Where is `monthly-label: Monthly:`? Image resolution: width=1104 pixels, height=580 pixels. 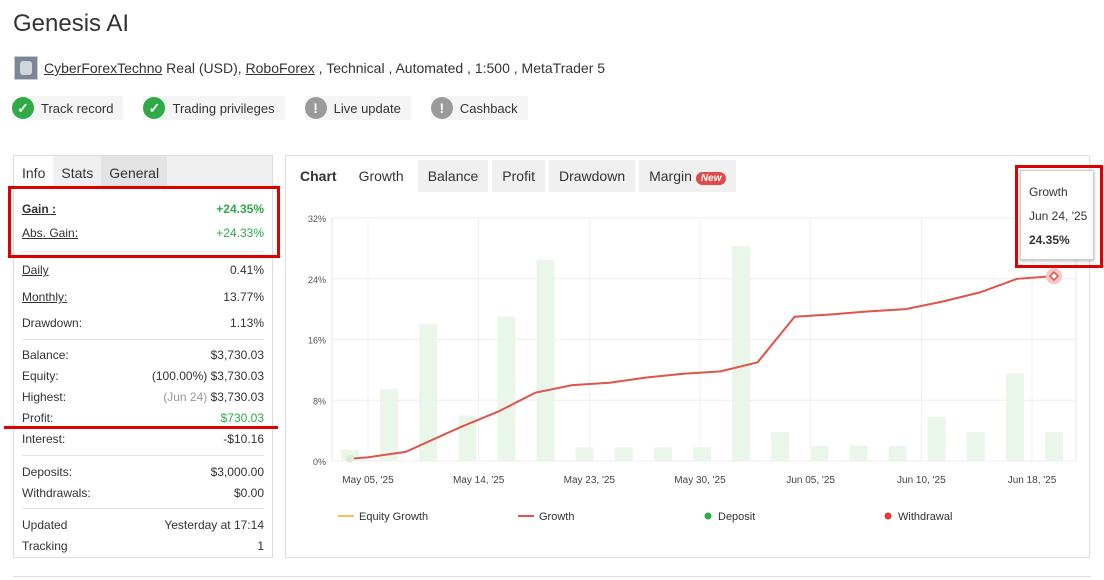
monthly-label: Monthly: is located at coordinates (44, 297).